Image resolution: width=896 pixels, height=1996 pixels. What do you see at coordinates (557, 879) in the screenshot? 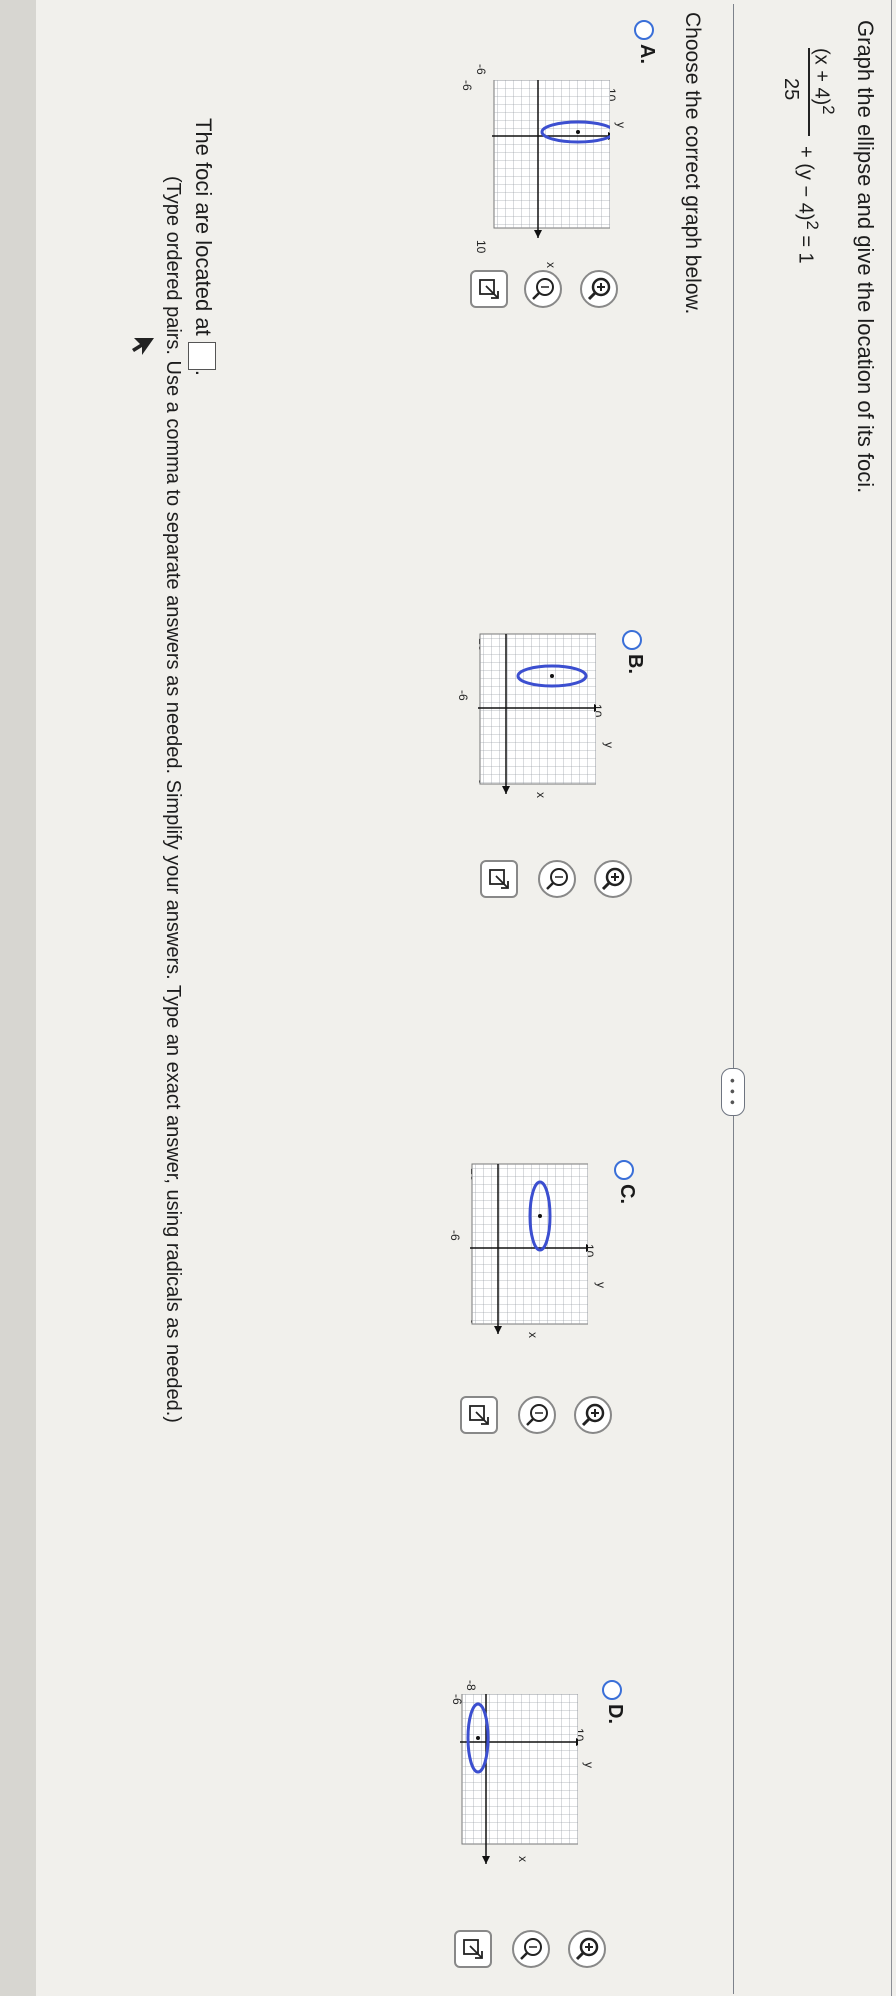
I see `option-b-zoom-reset-icon` at bounding box center [557, 879].